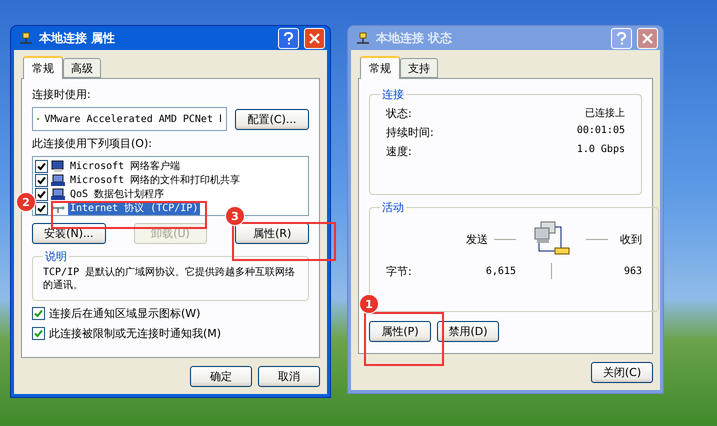  Describe the element at coordinates (82, 68) in the screenshot. I see `tab: 高级` at that location.